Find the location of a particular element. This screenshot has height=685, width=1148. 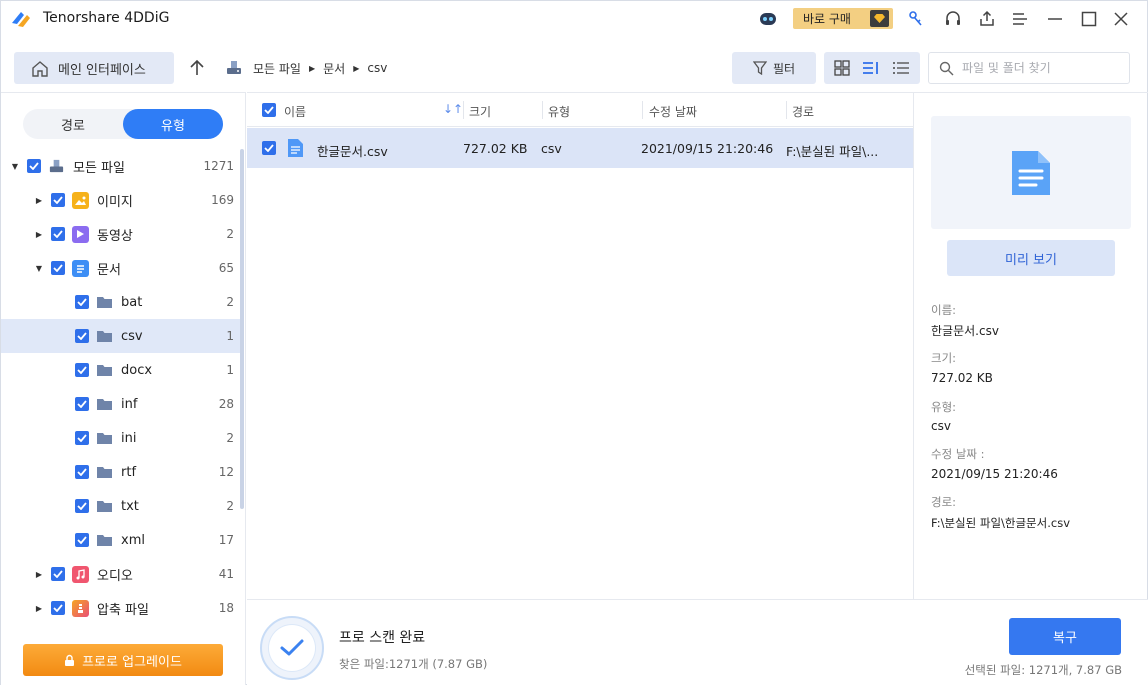

tree-item-ini: ini 2 is located at coordinates (121, 438).